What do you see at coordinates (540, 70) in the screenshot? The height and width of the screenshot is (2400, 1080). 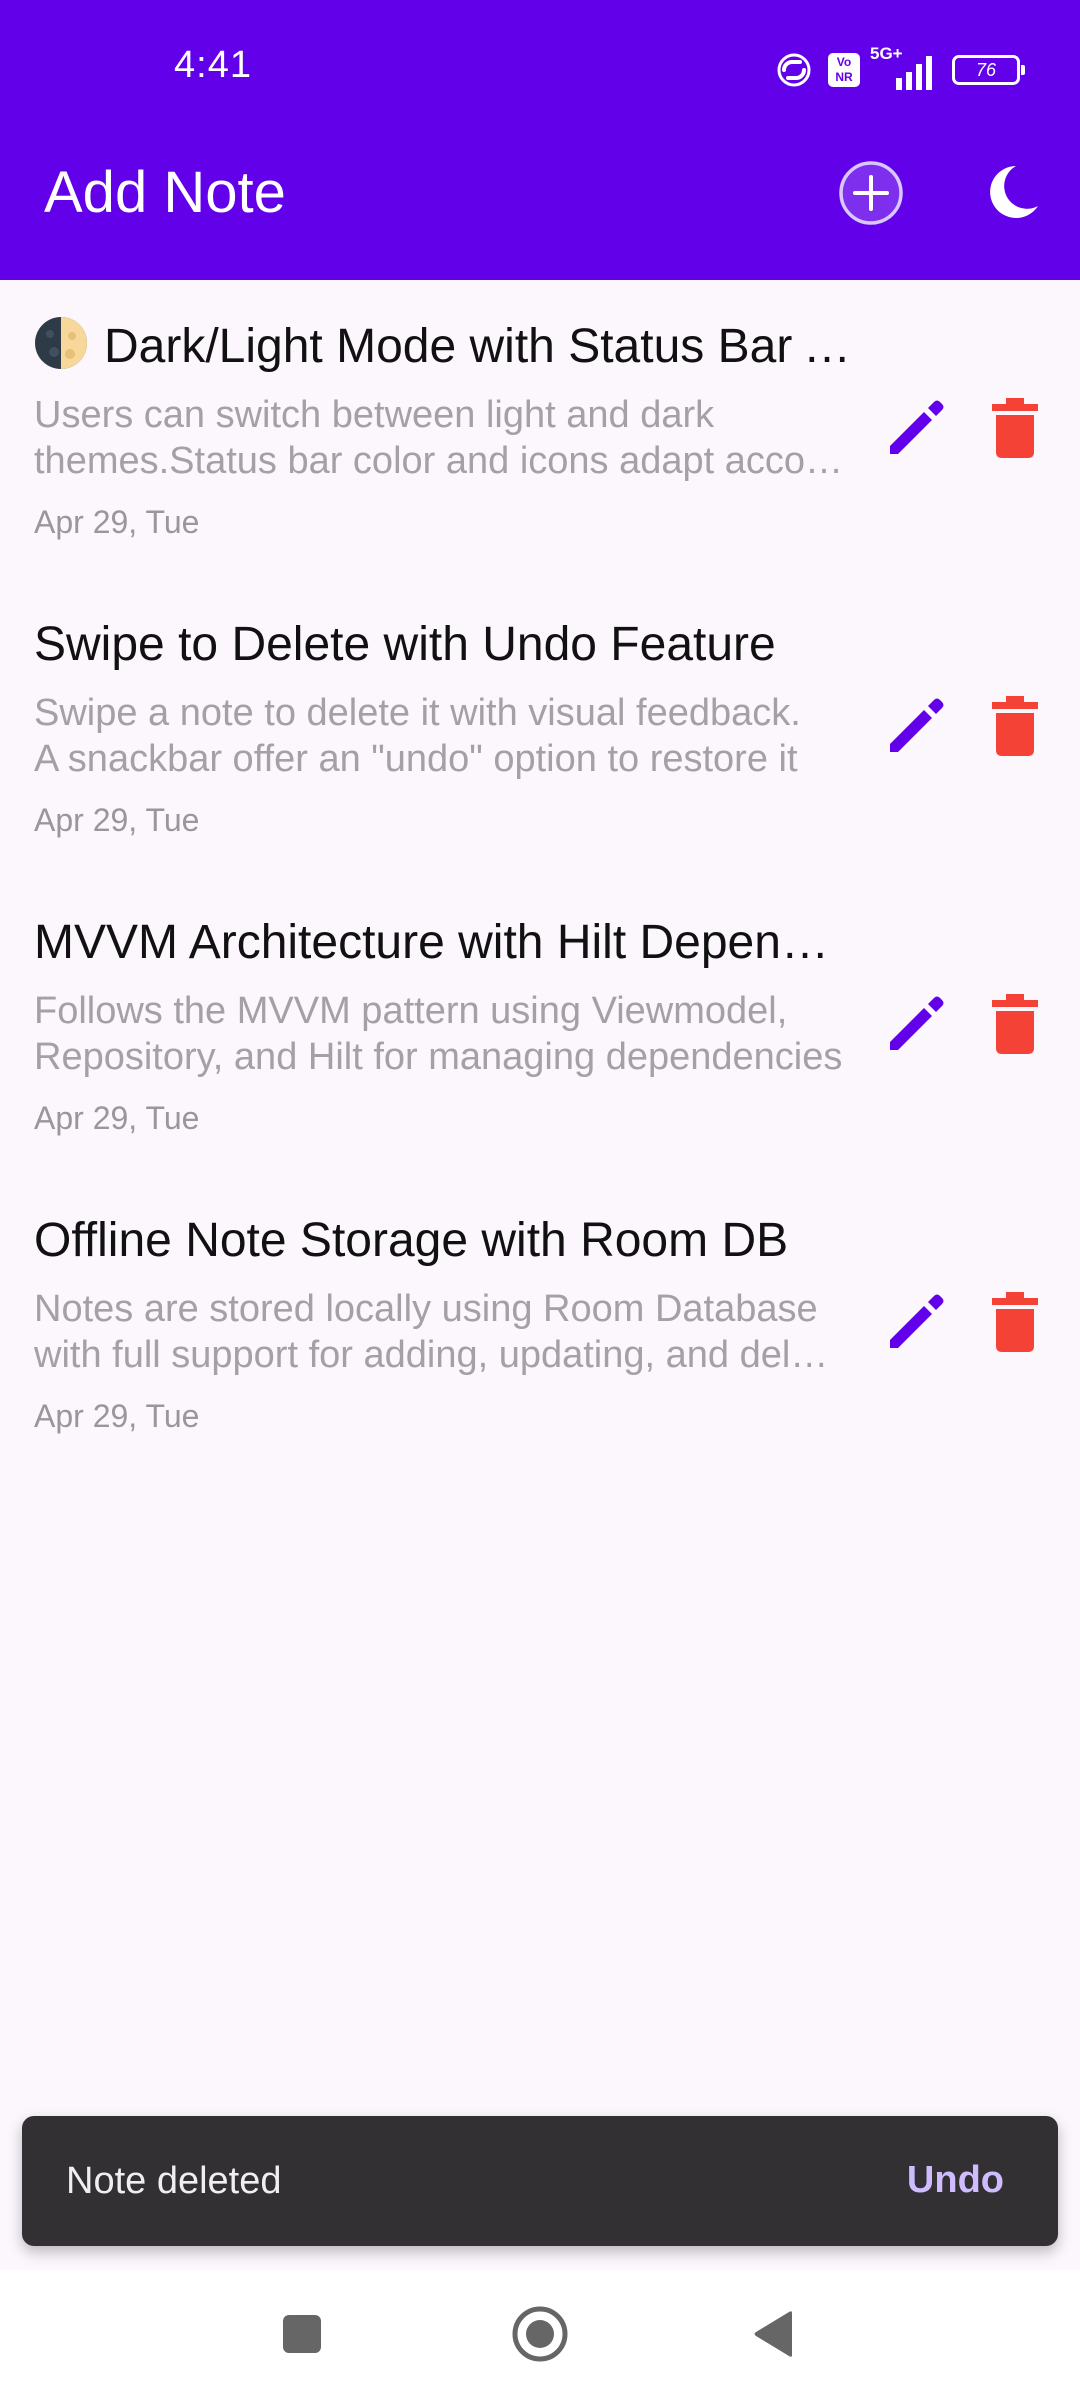 I see `status-bar: 4:41 Vo NR 5G+ 76` at bounding box center [540, 70].